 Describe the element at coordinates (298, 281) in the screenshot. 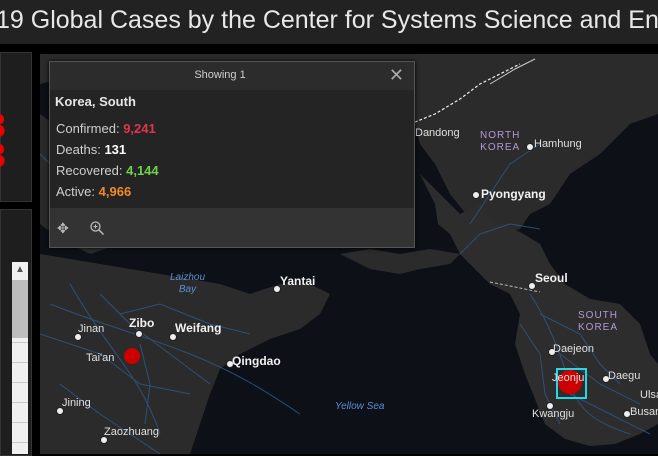

I see `city-label-yantai: Yantai` at that location.